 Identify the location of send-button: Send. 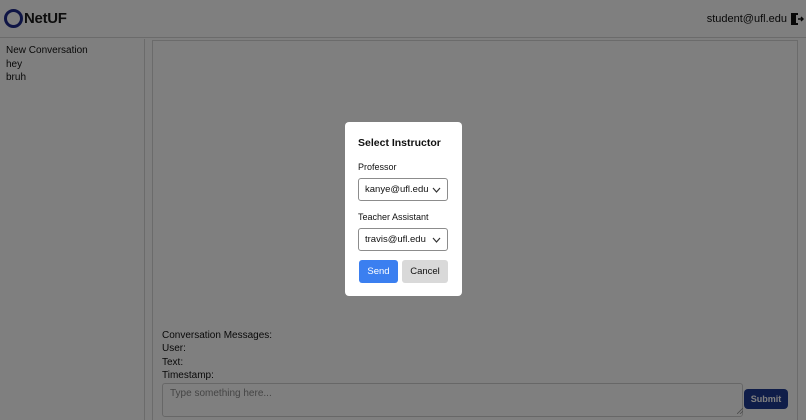
(378, 271).